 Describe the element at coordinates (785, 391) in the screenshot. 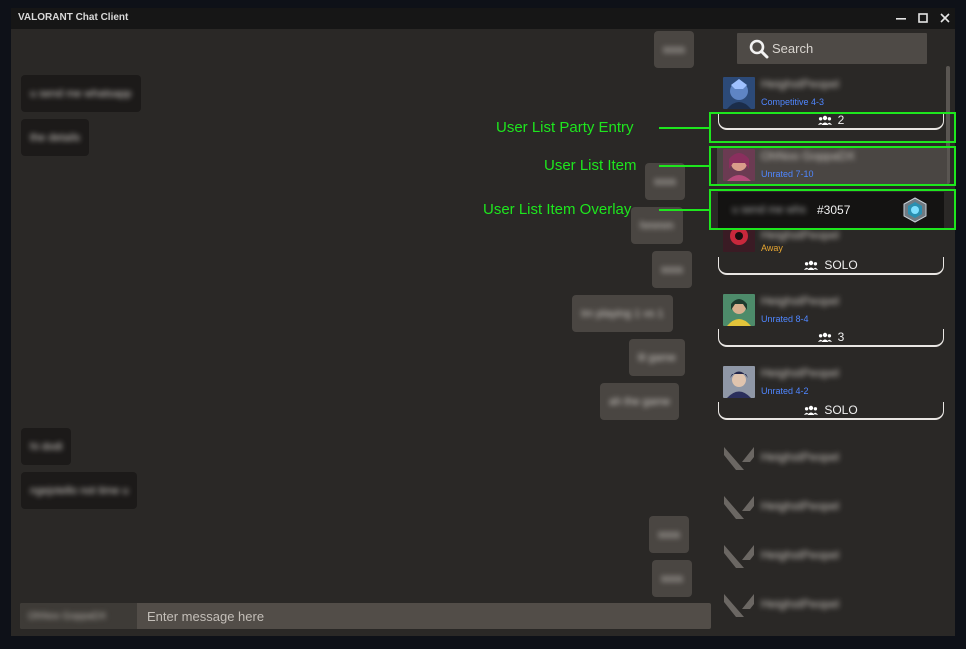

I see `user-status: Unrated 4-2` at that location.